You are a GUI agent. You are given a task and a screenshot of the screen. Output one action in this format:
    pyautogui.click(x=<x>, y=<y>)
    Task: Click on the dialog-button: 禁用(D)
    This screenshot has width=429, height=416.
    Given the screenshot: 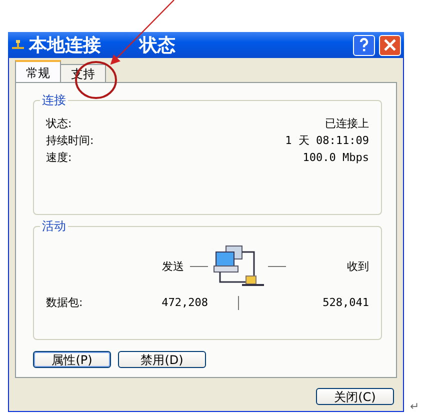 What is the action you would take?
    pyautogui.click(x=162, y=359)
    